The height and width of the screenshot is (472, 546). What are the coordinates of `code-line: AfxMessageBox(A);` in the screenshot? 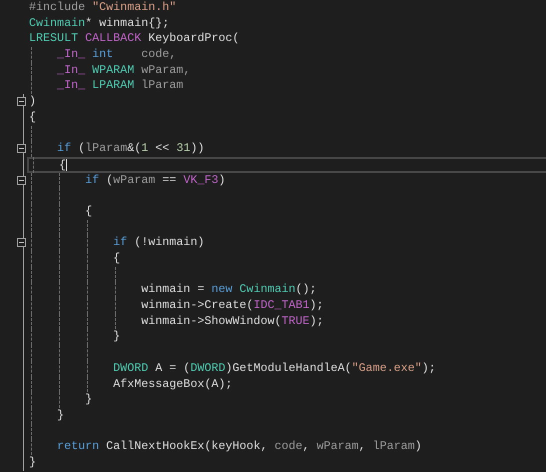 It's located at (286, 384).